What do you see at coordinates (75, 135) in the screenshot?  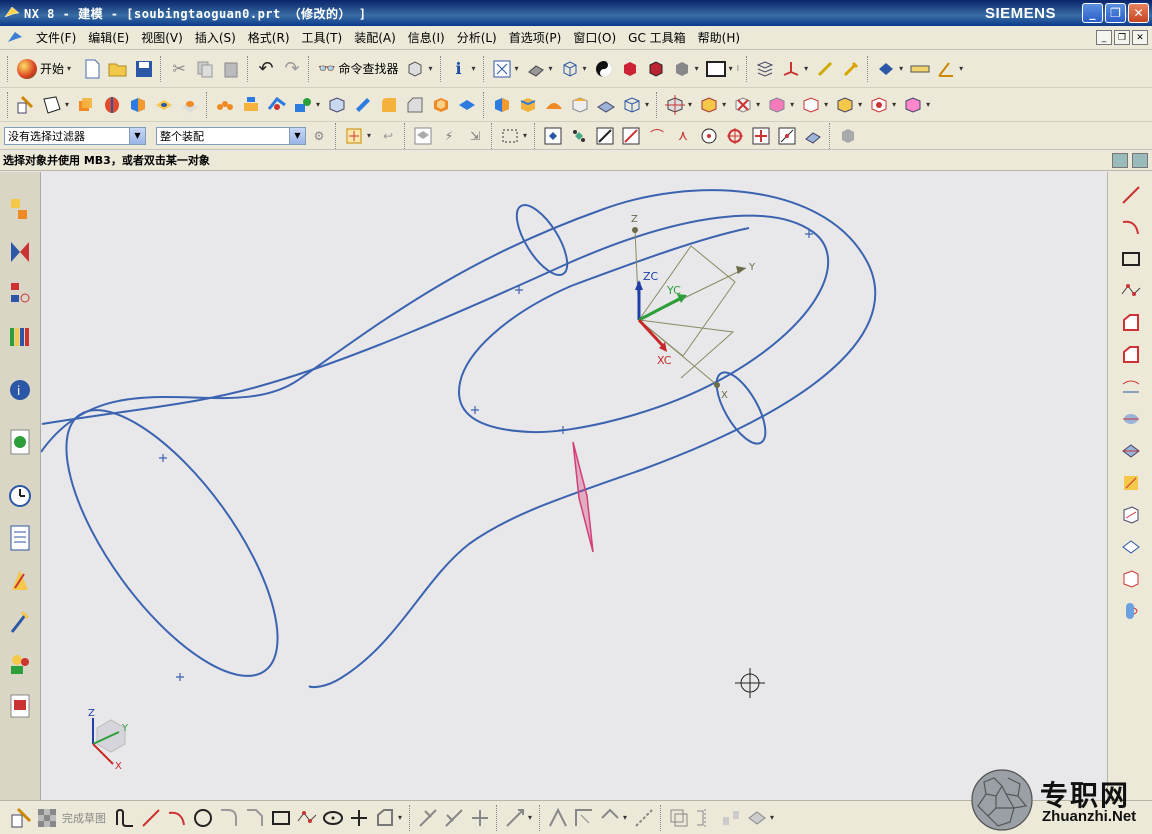 I see `type-filter-select: 没有选择过滤器 ▼` at bounding box center [75, 135].